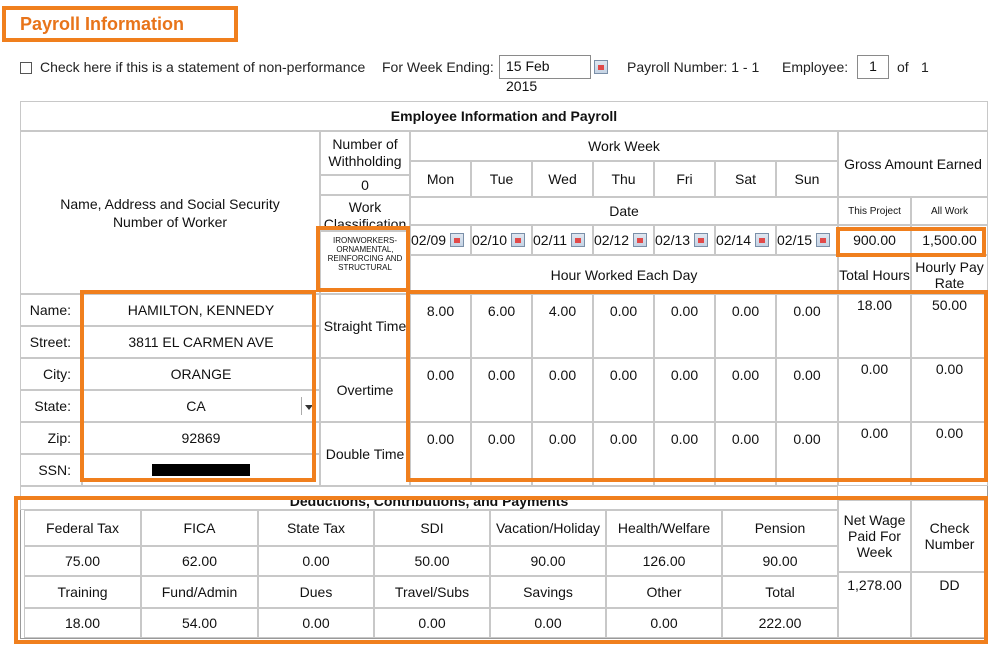 The height and width of the screenshot is (652, 992). Describe the element at coordinates (201, 406) in the screenshot. I see `state-select: CA` at that location.